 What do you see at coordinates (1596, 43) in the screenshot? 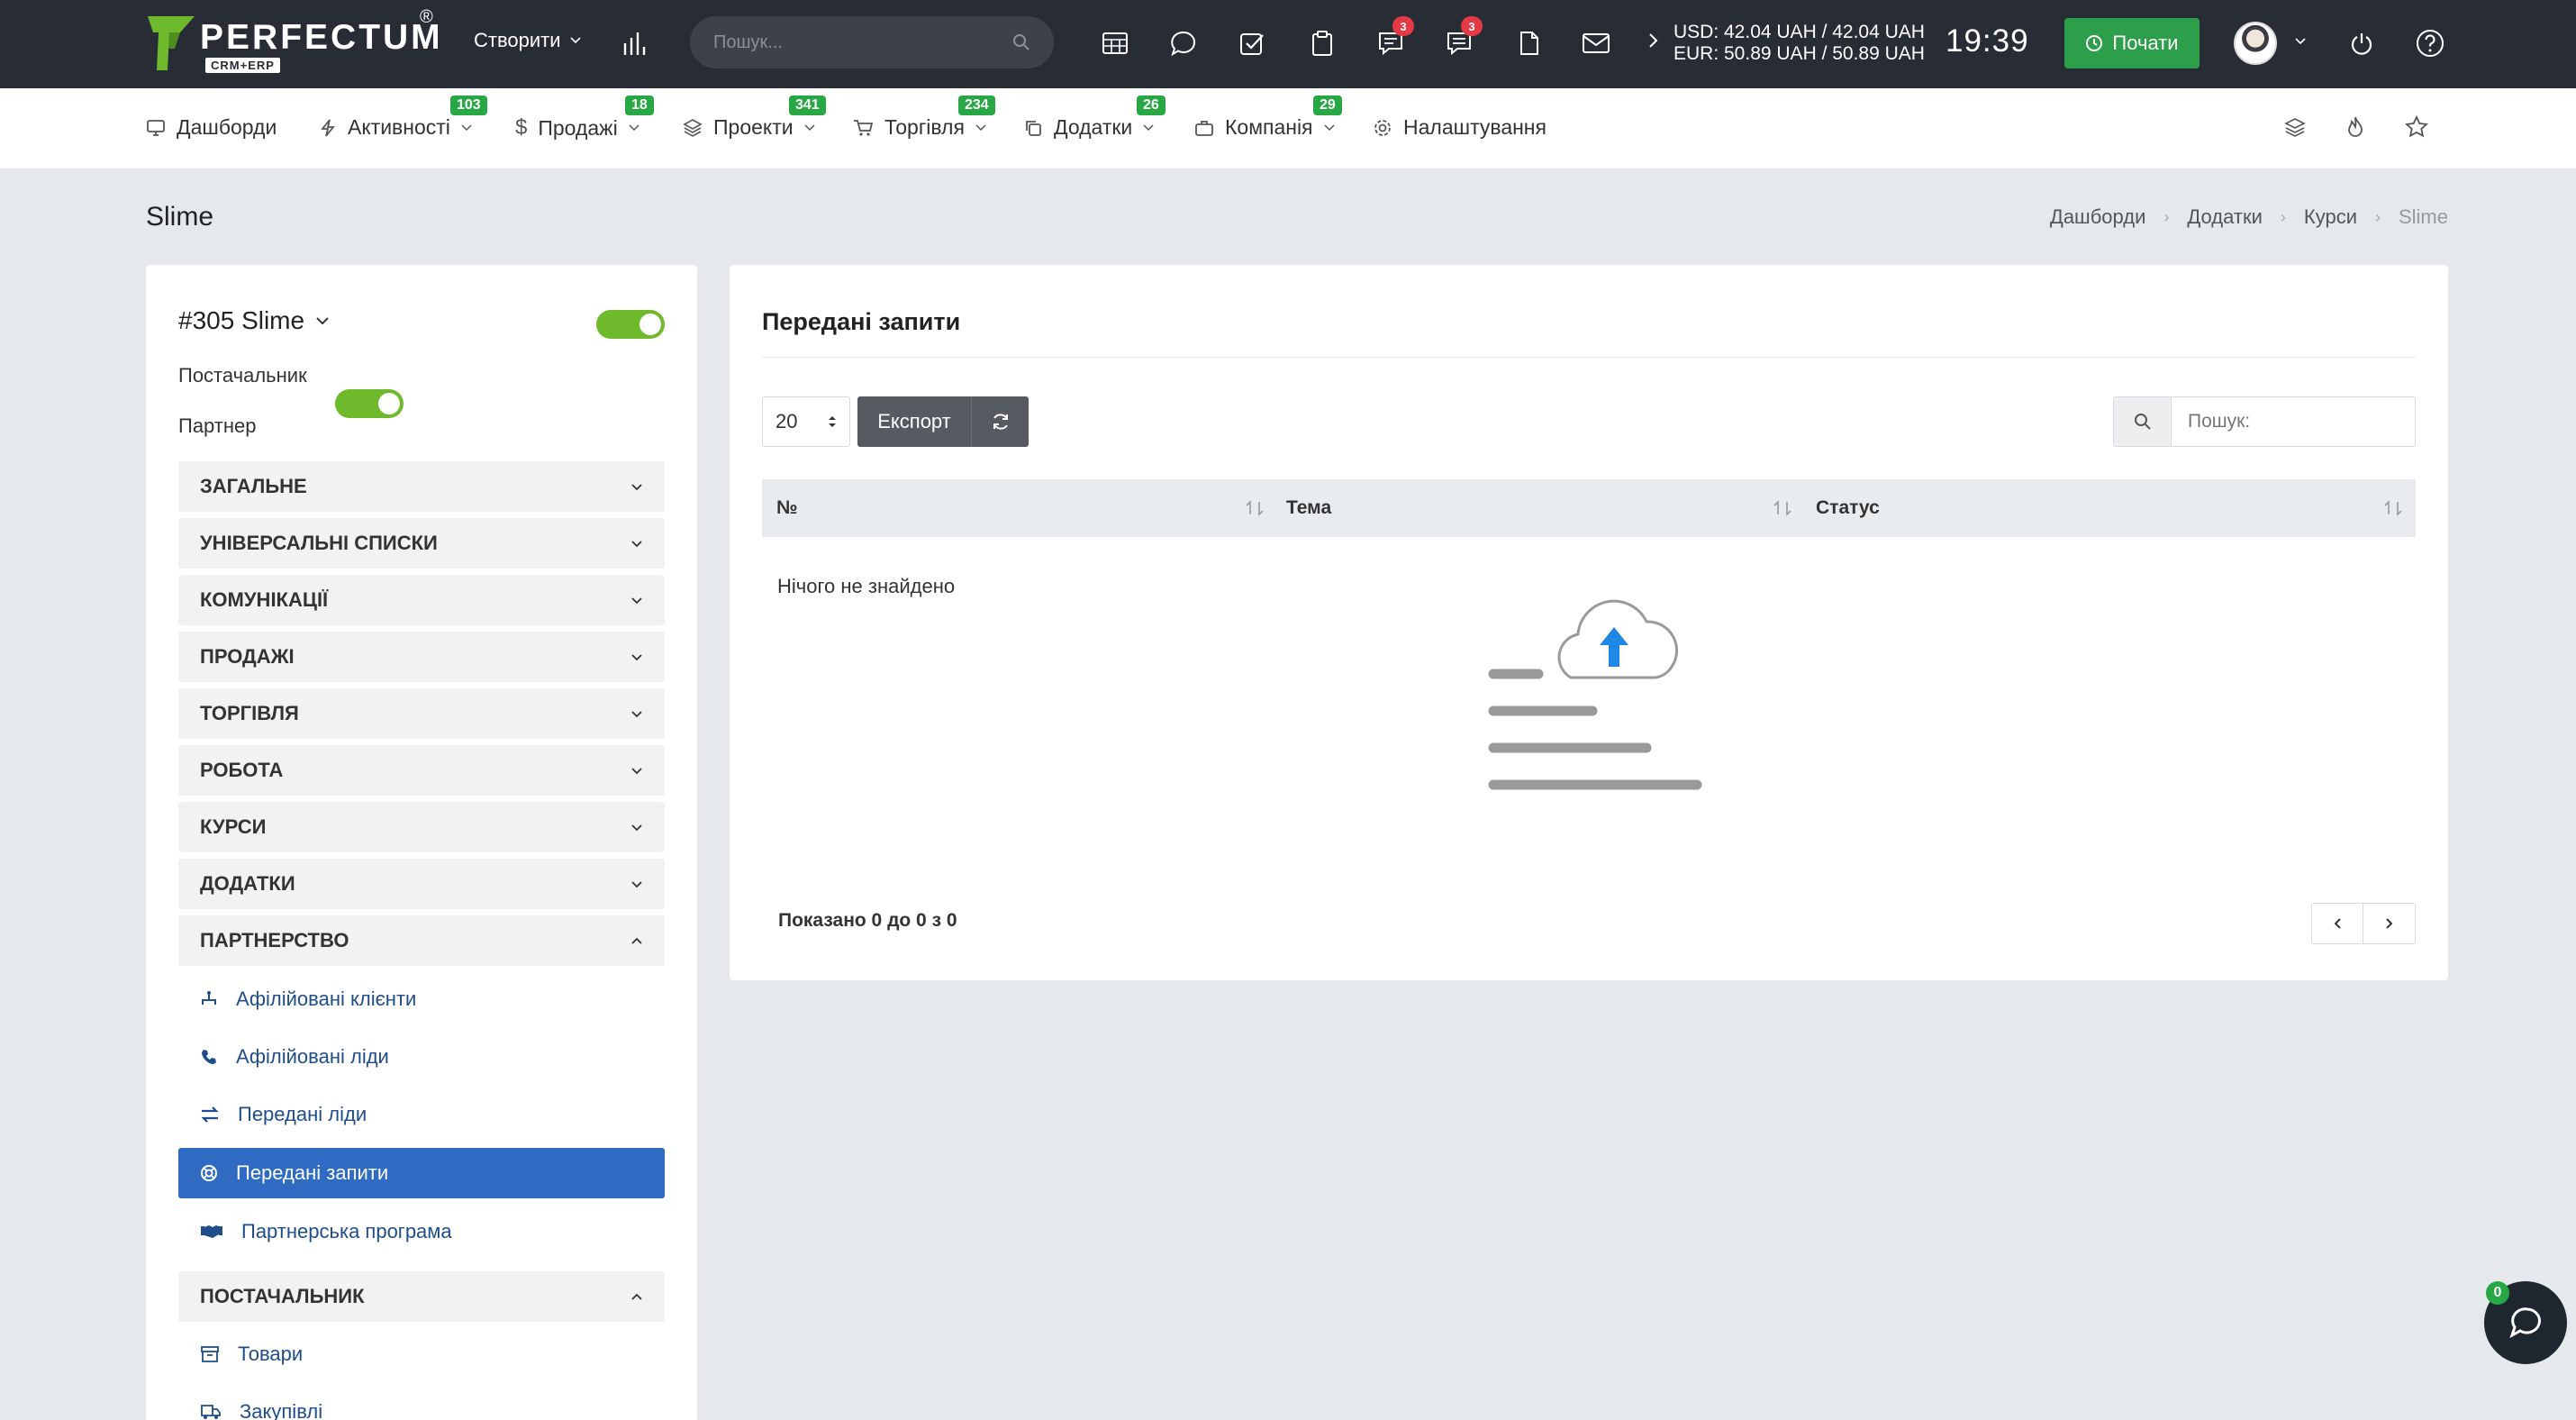
I see `mail-icon` at bounding box center [1596, 43].